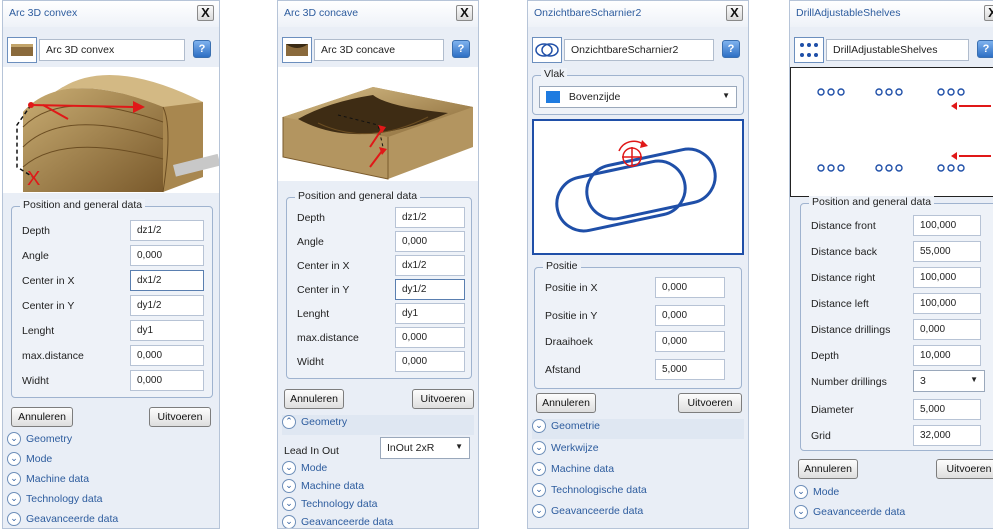 The height and width of the screenshot is (529, 993). Describe the element at coordinates (39, 458) in the screenshot. I see `section-label: Mode` at that location.